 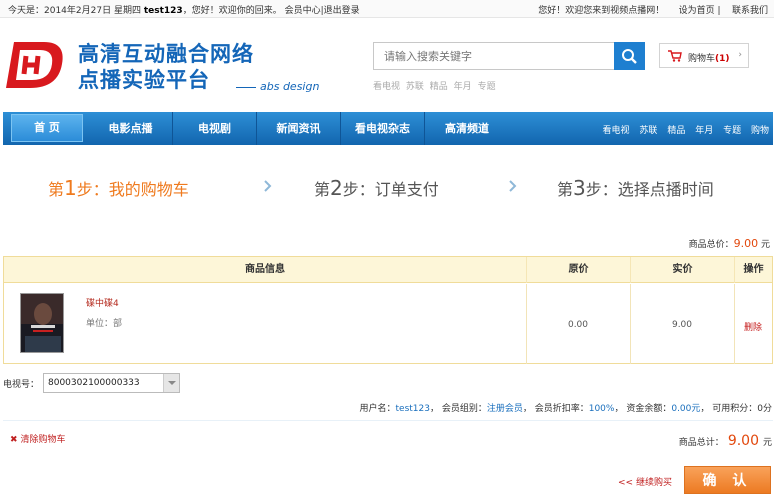 I want to click on nav-item-movies: 电影点播, so click(x=131, y=128).